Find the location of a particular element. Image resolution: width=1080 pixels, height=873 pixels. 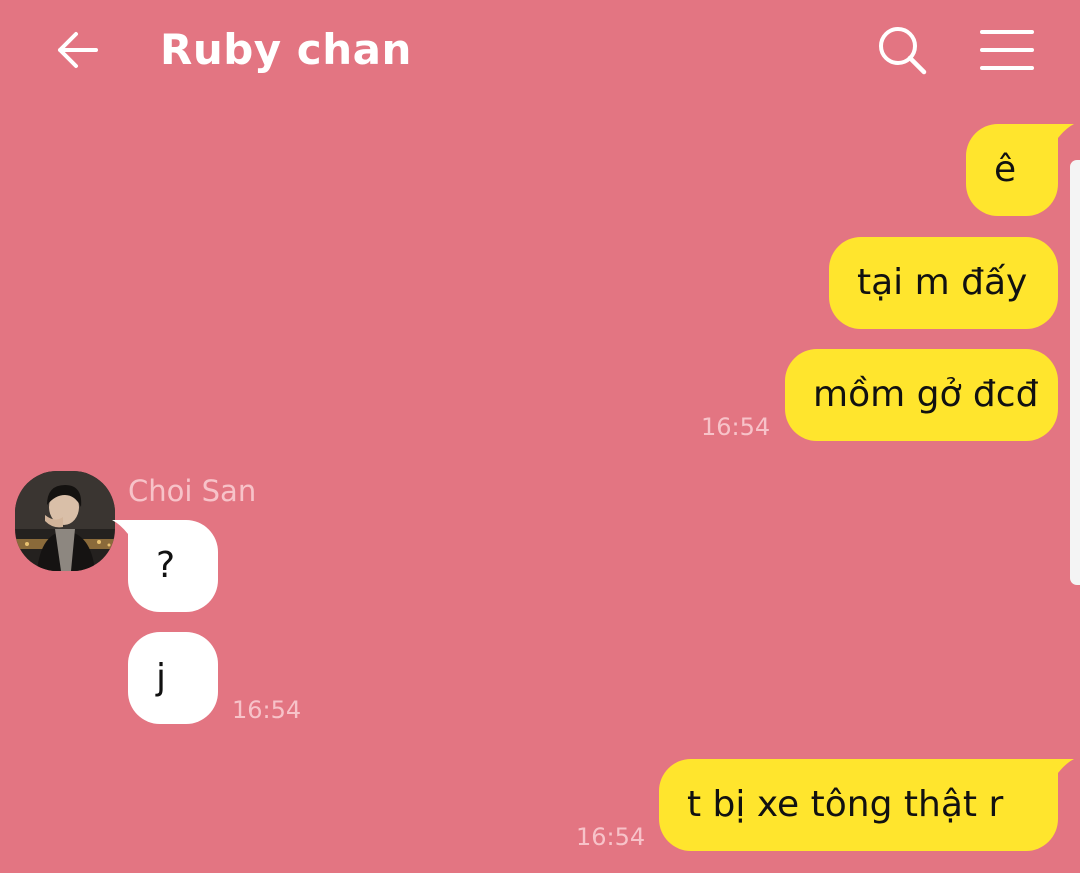

arrow-left-icon is located at coordinates (78, 50).